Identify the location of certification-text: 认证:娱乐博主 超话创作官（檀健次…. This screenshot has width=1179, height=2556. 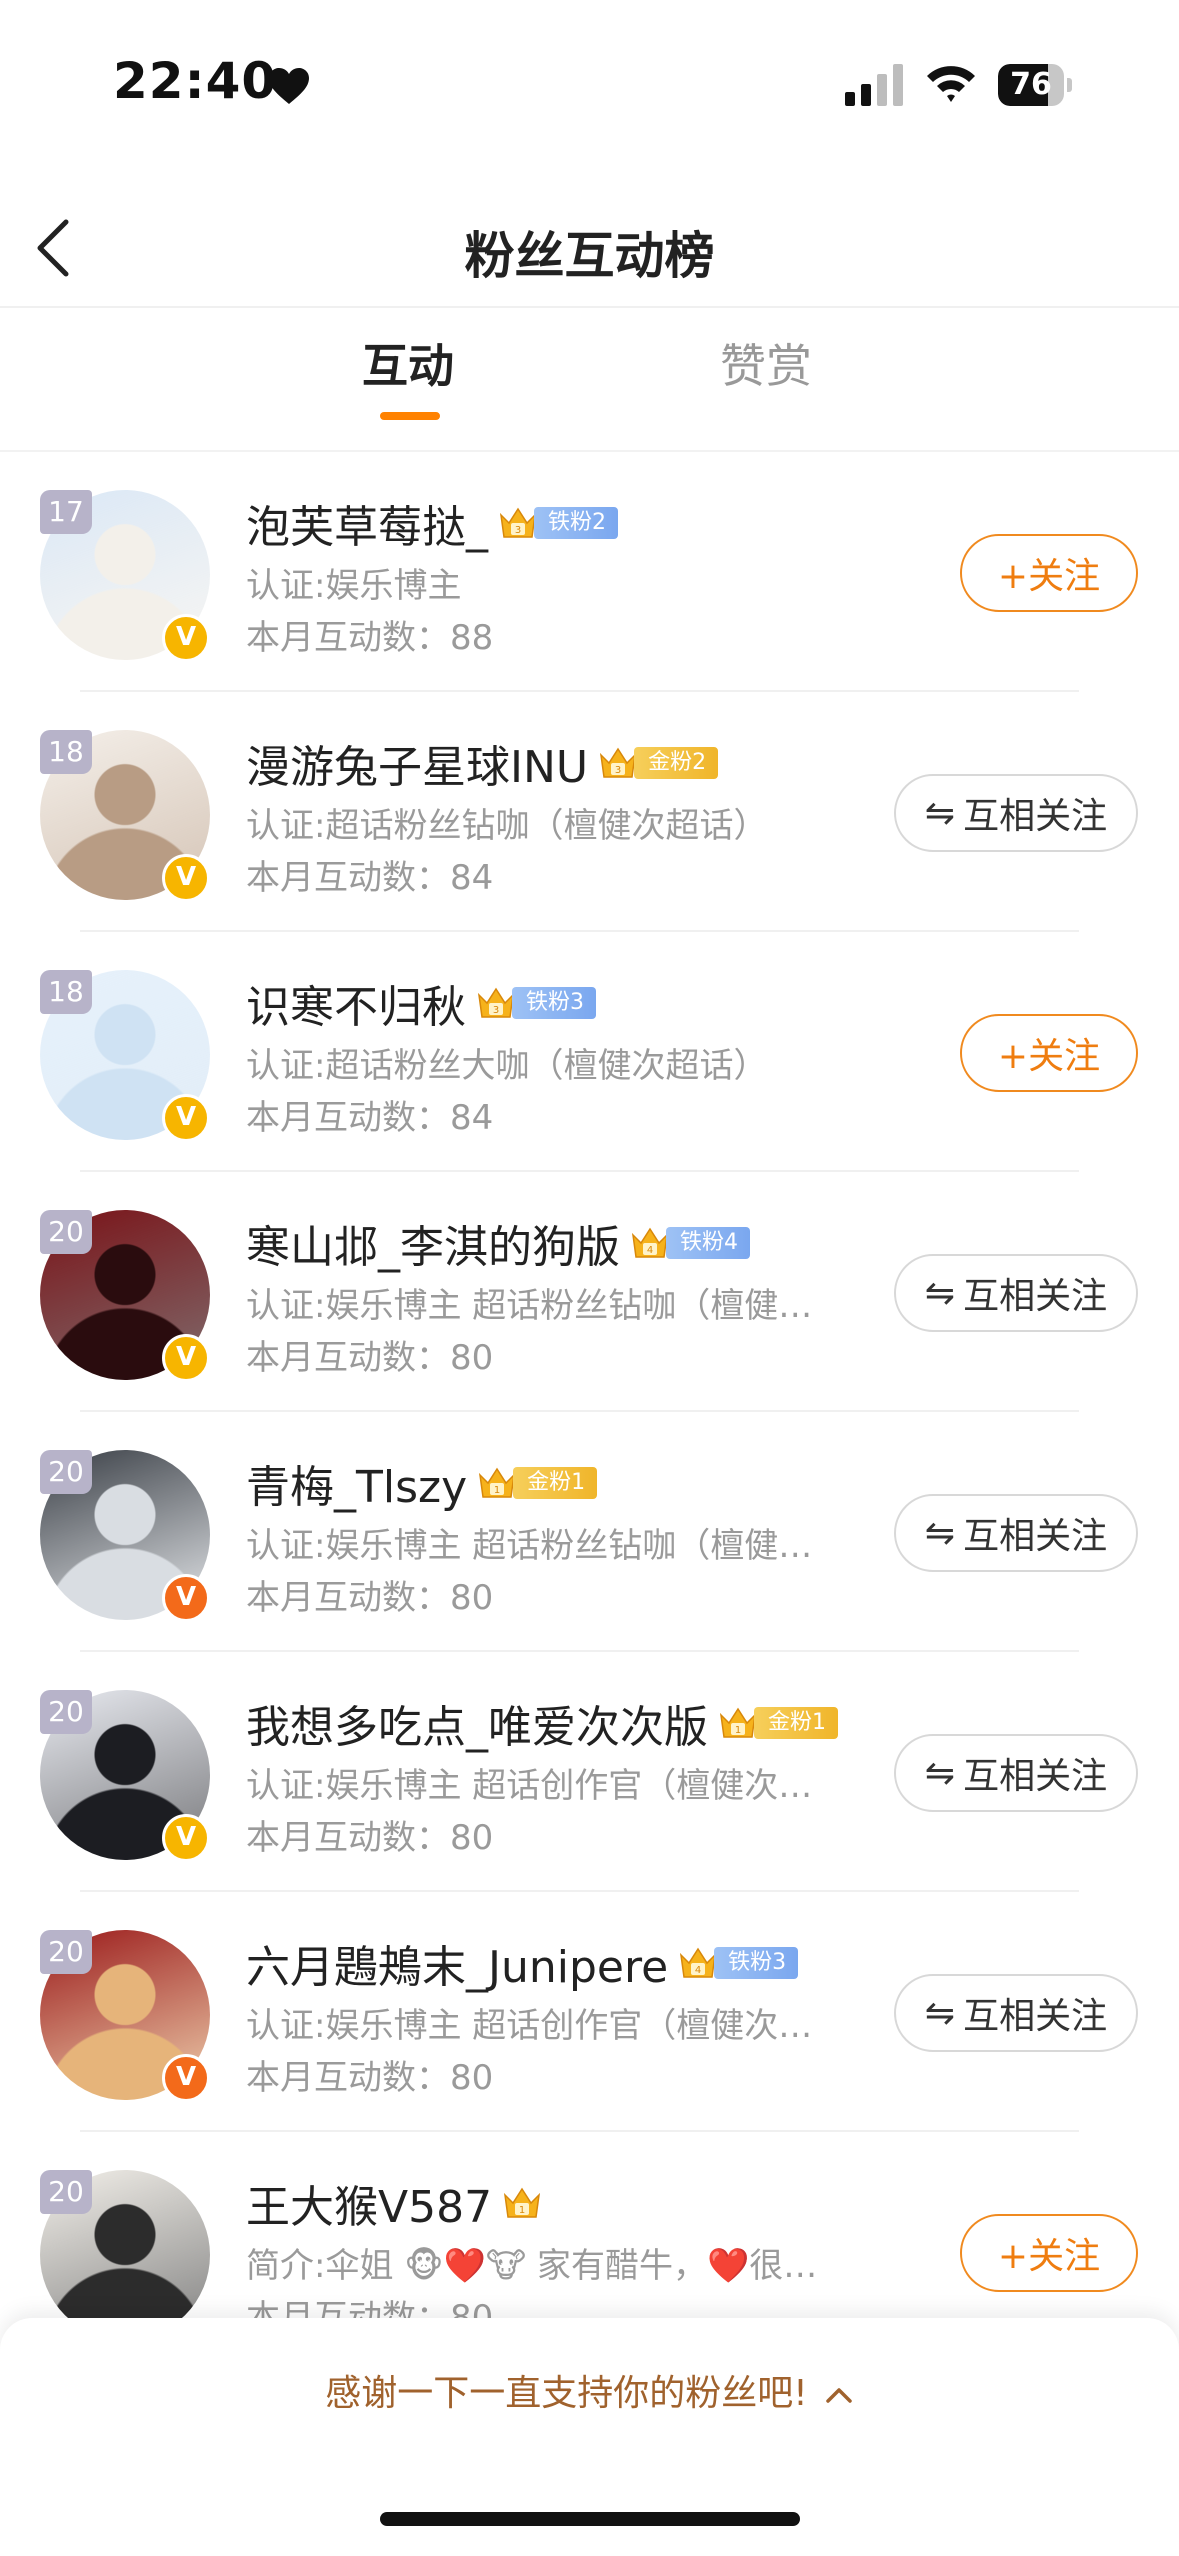
(529, 1786).